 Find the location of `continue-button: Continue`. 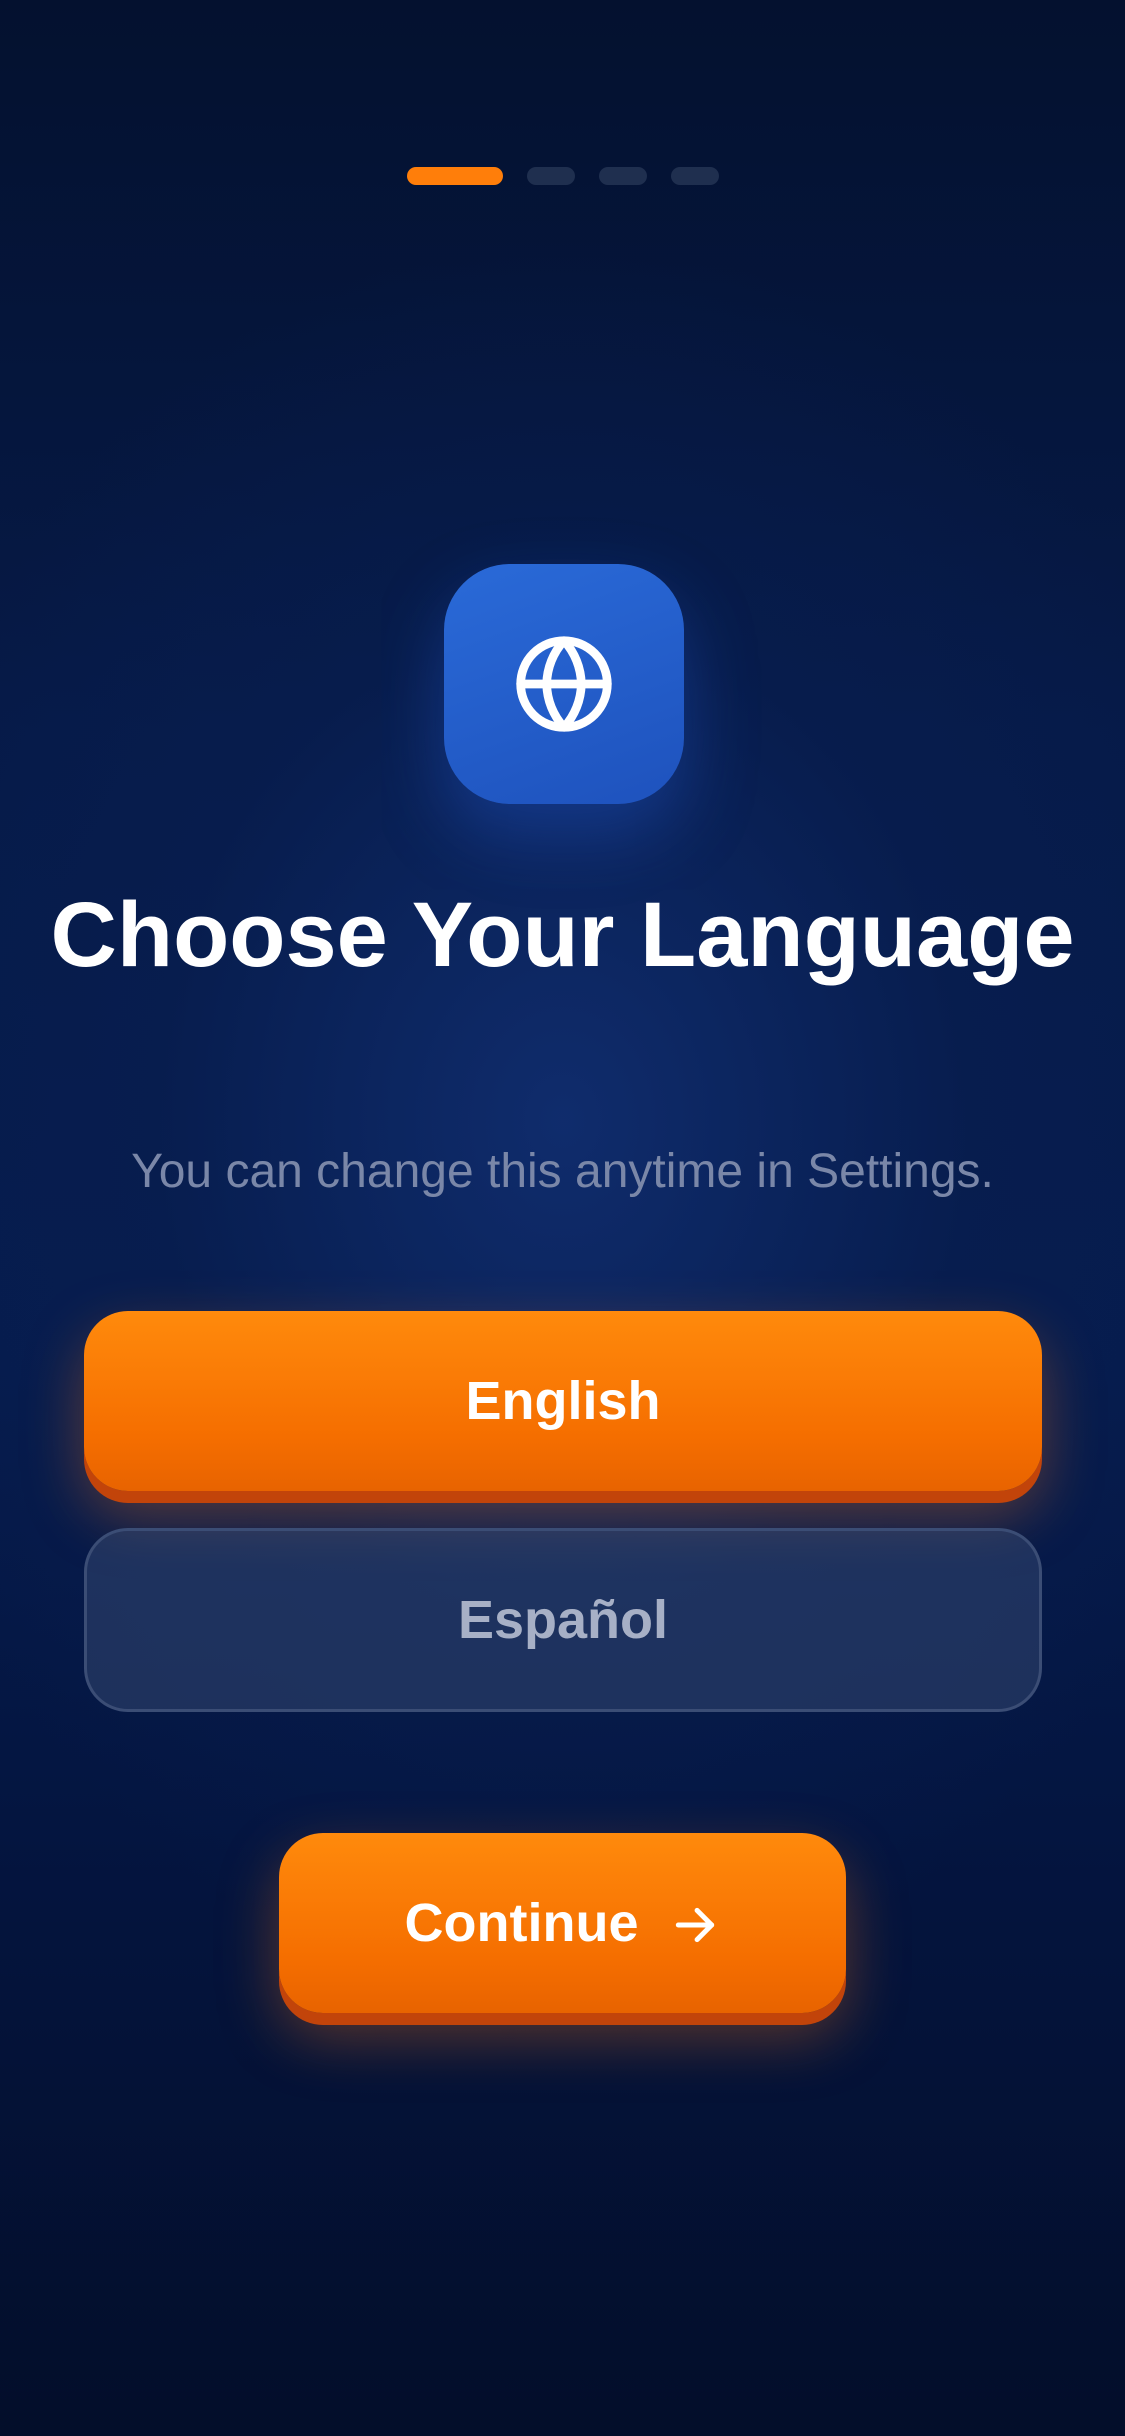

continue-button: Continue is located at coordinates (562, 1923).